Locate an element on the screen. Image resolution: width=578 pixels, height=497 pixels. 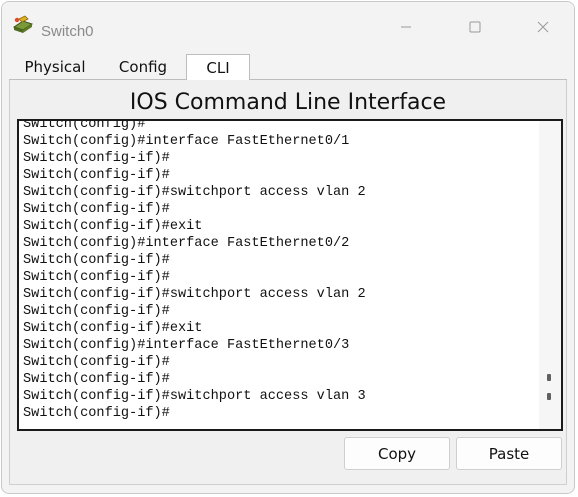
close-icon is located at coordinates (543, 27).